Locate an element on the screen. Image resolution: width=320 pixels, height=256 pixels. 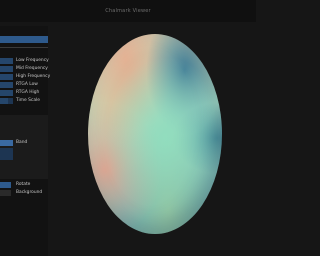
rotate-label: Rotate is located at coordinates (23, 184).